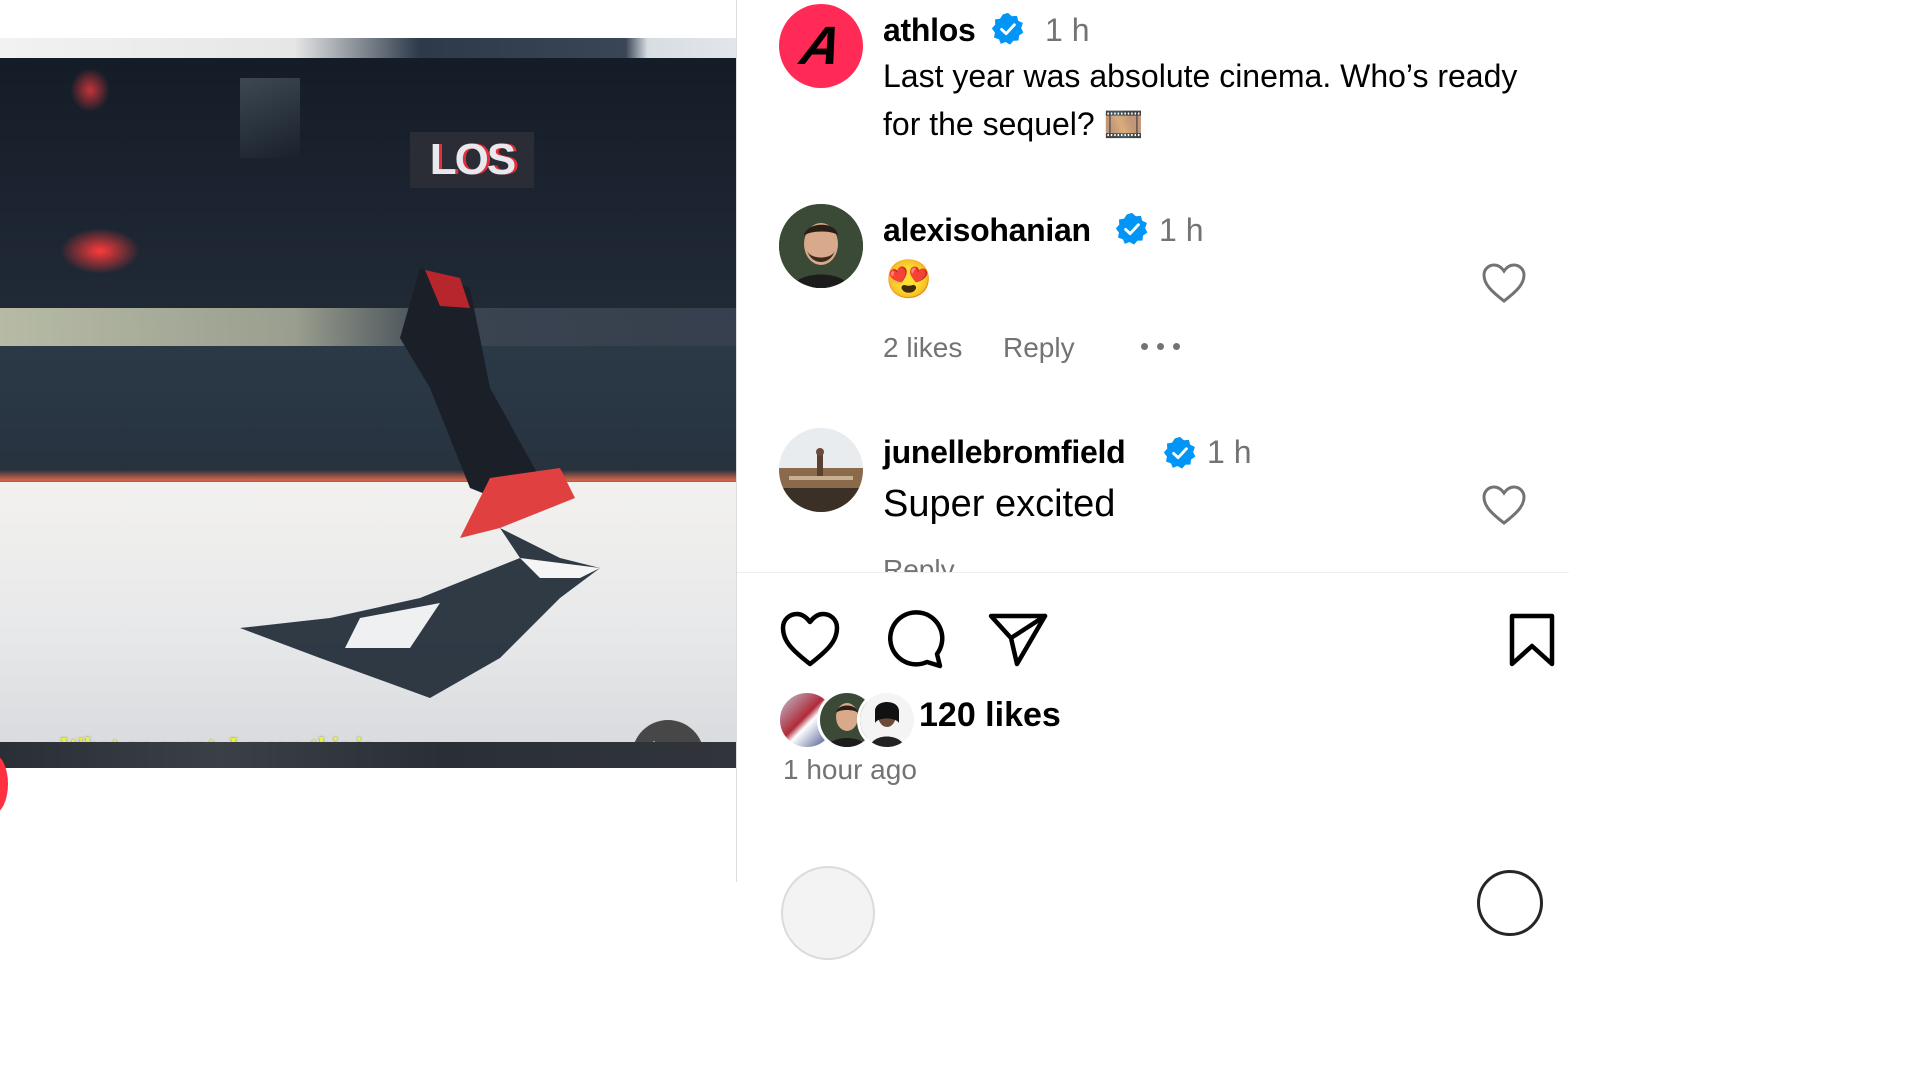 This screenshot has height=1080, width=1920. I want to click on video-top-strip, so click(368, 49).